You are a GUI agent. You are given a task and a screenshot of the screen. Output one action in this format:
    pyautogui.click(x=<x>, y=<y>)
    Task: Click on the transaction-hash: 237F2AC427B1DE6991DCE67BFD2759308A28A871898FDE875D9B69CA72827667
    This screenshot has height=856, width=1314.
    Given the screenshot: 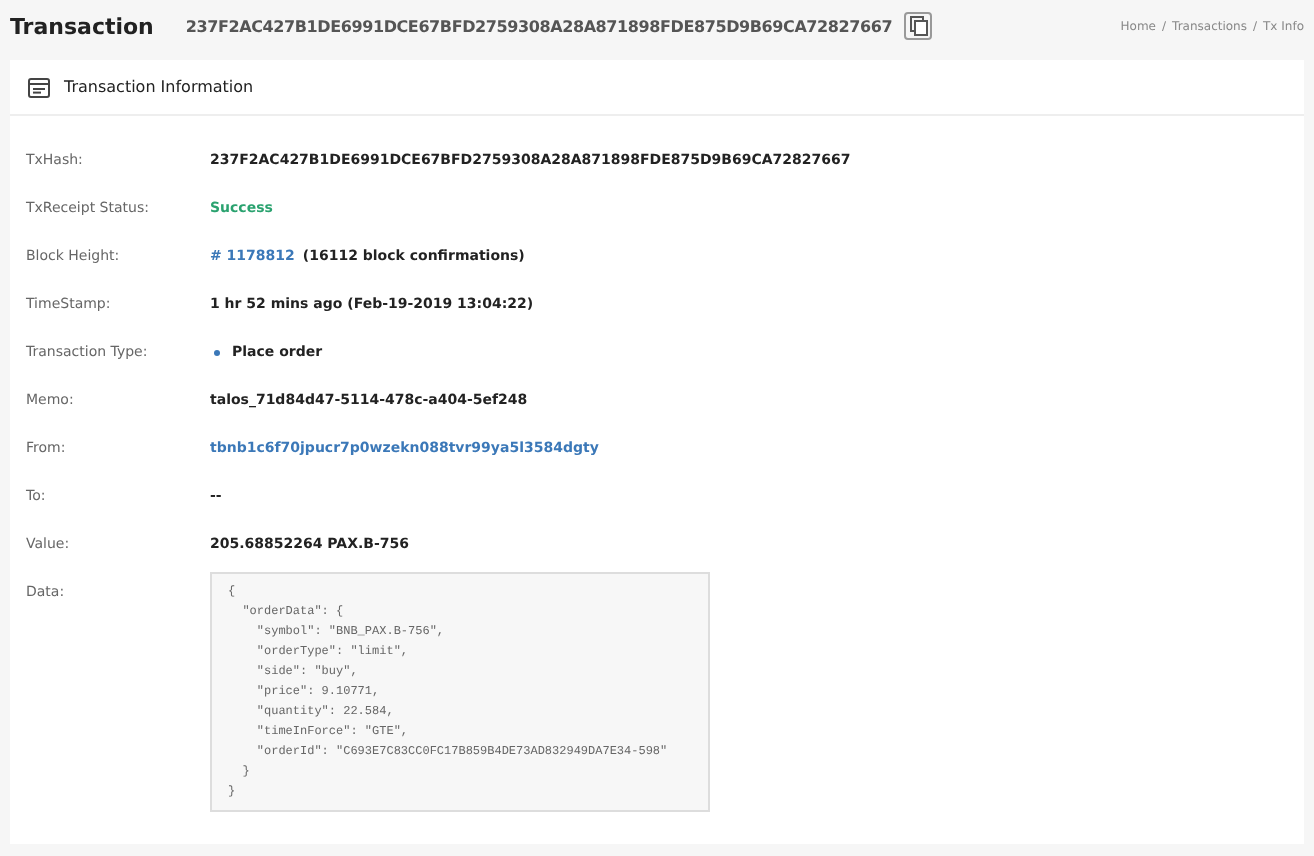 What is the action you would take?
    pyautogui.click(x=539, y=26)
    